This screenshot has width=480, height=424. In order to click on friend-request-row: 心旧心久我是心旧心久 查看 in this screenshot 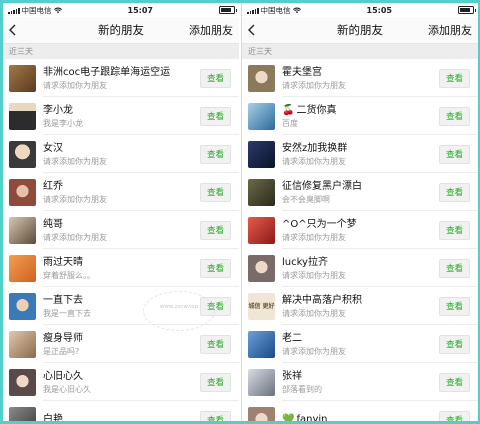, I will do `click(121, 382)`.